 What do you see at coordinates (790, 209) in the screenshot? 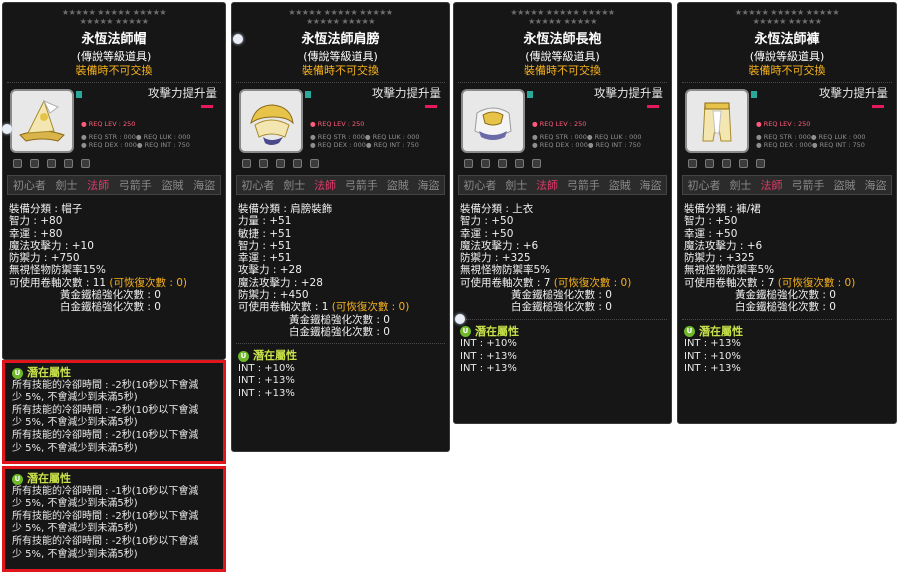
I see `stat-row: 裝備分類 : 褲/裙` at bounding box center [790, 209].